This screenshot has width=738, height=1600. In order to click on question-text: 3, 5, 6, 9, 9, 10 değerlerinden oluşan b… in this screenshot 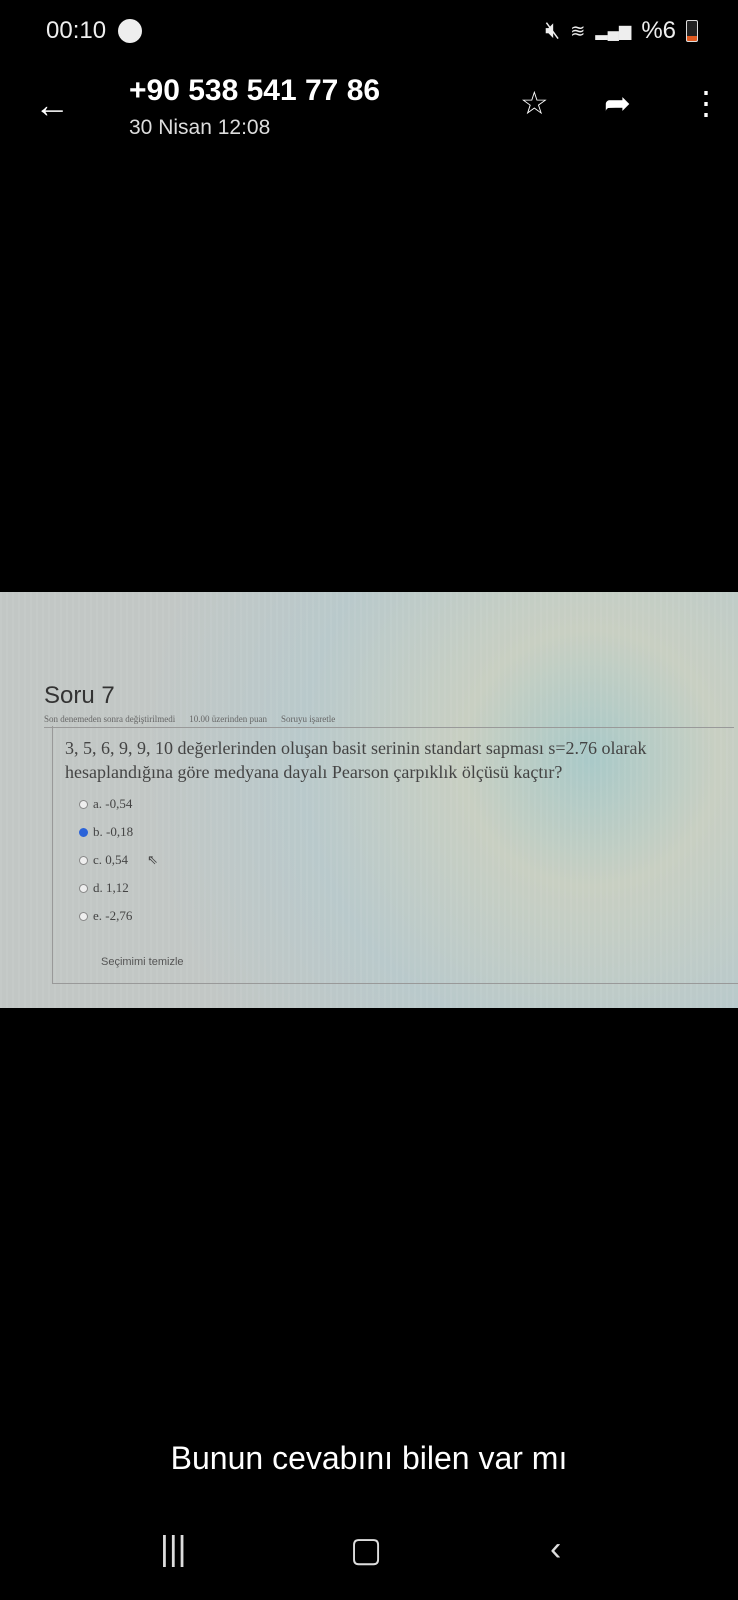, I will do `click(356, 760)`.